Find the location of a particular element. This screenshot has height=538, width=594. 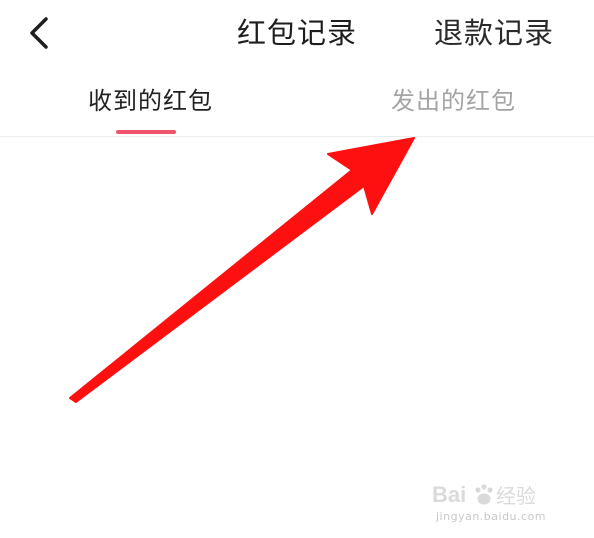

tab-bar: 收到的红包 发出的红包 is located at coordinates (297, 103).